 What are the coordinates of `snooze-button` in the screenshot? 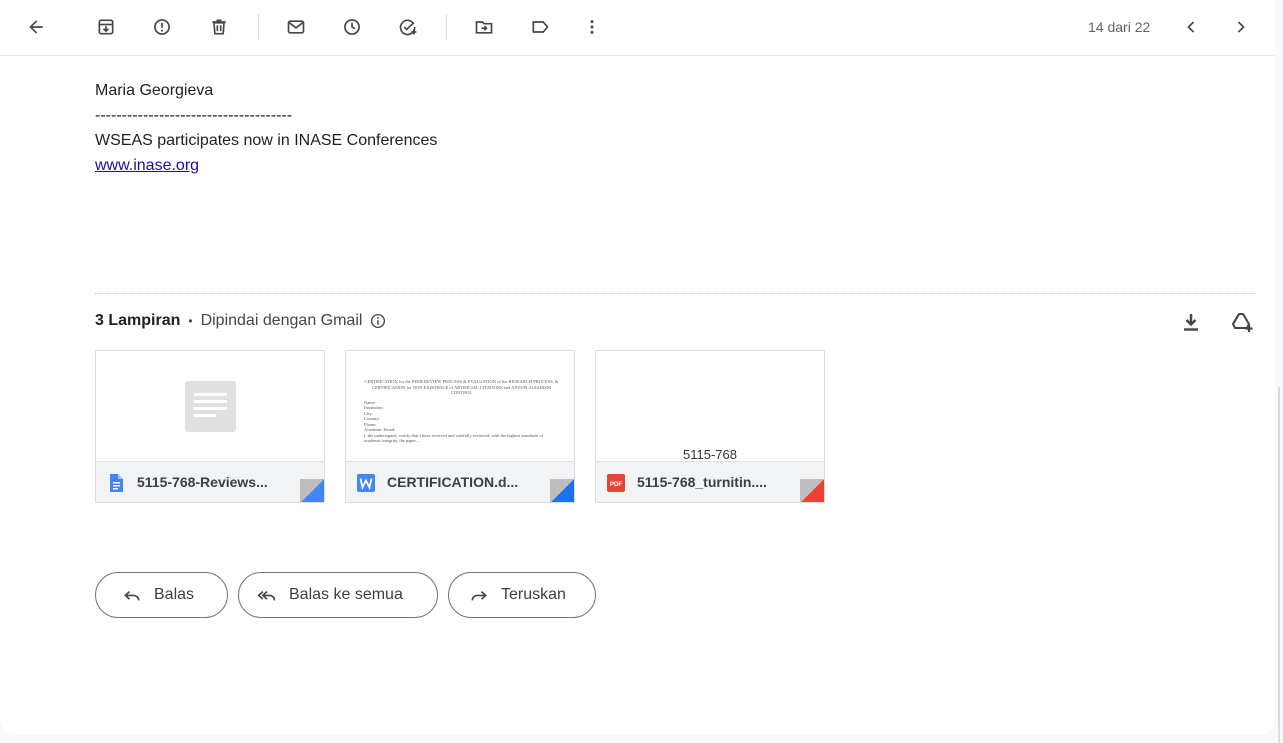 It's located at (352, 27).